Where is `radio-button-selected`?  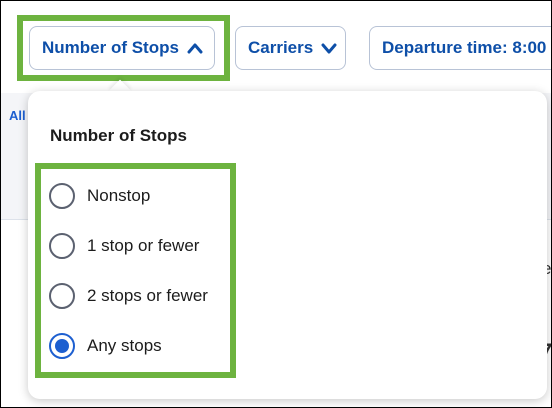 radio-button-selected is located at coordinates (62, 346).